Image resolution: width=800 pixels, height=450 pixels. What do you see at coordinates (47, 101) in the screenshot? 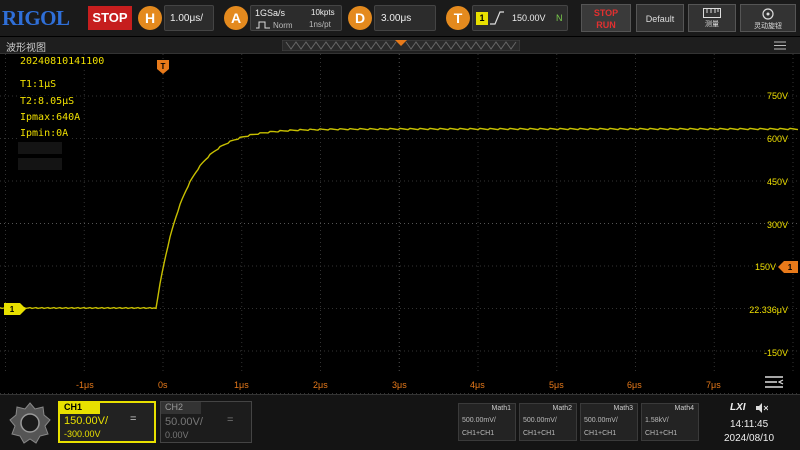
I see `annotation-t2: T2:8.05μS` at bounding box center [47, 101].